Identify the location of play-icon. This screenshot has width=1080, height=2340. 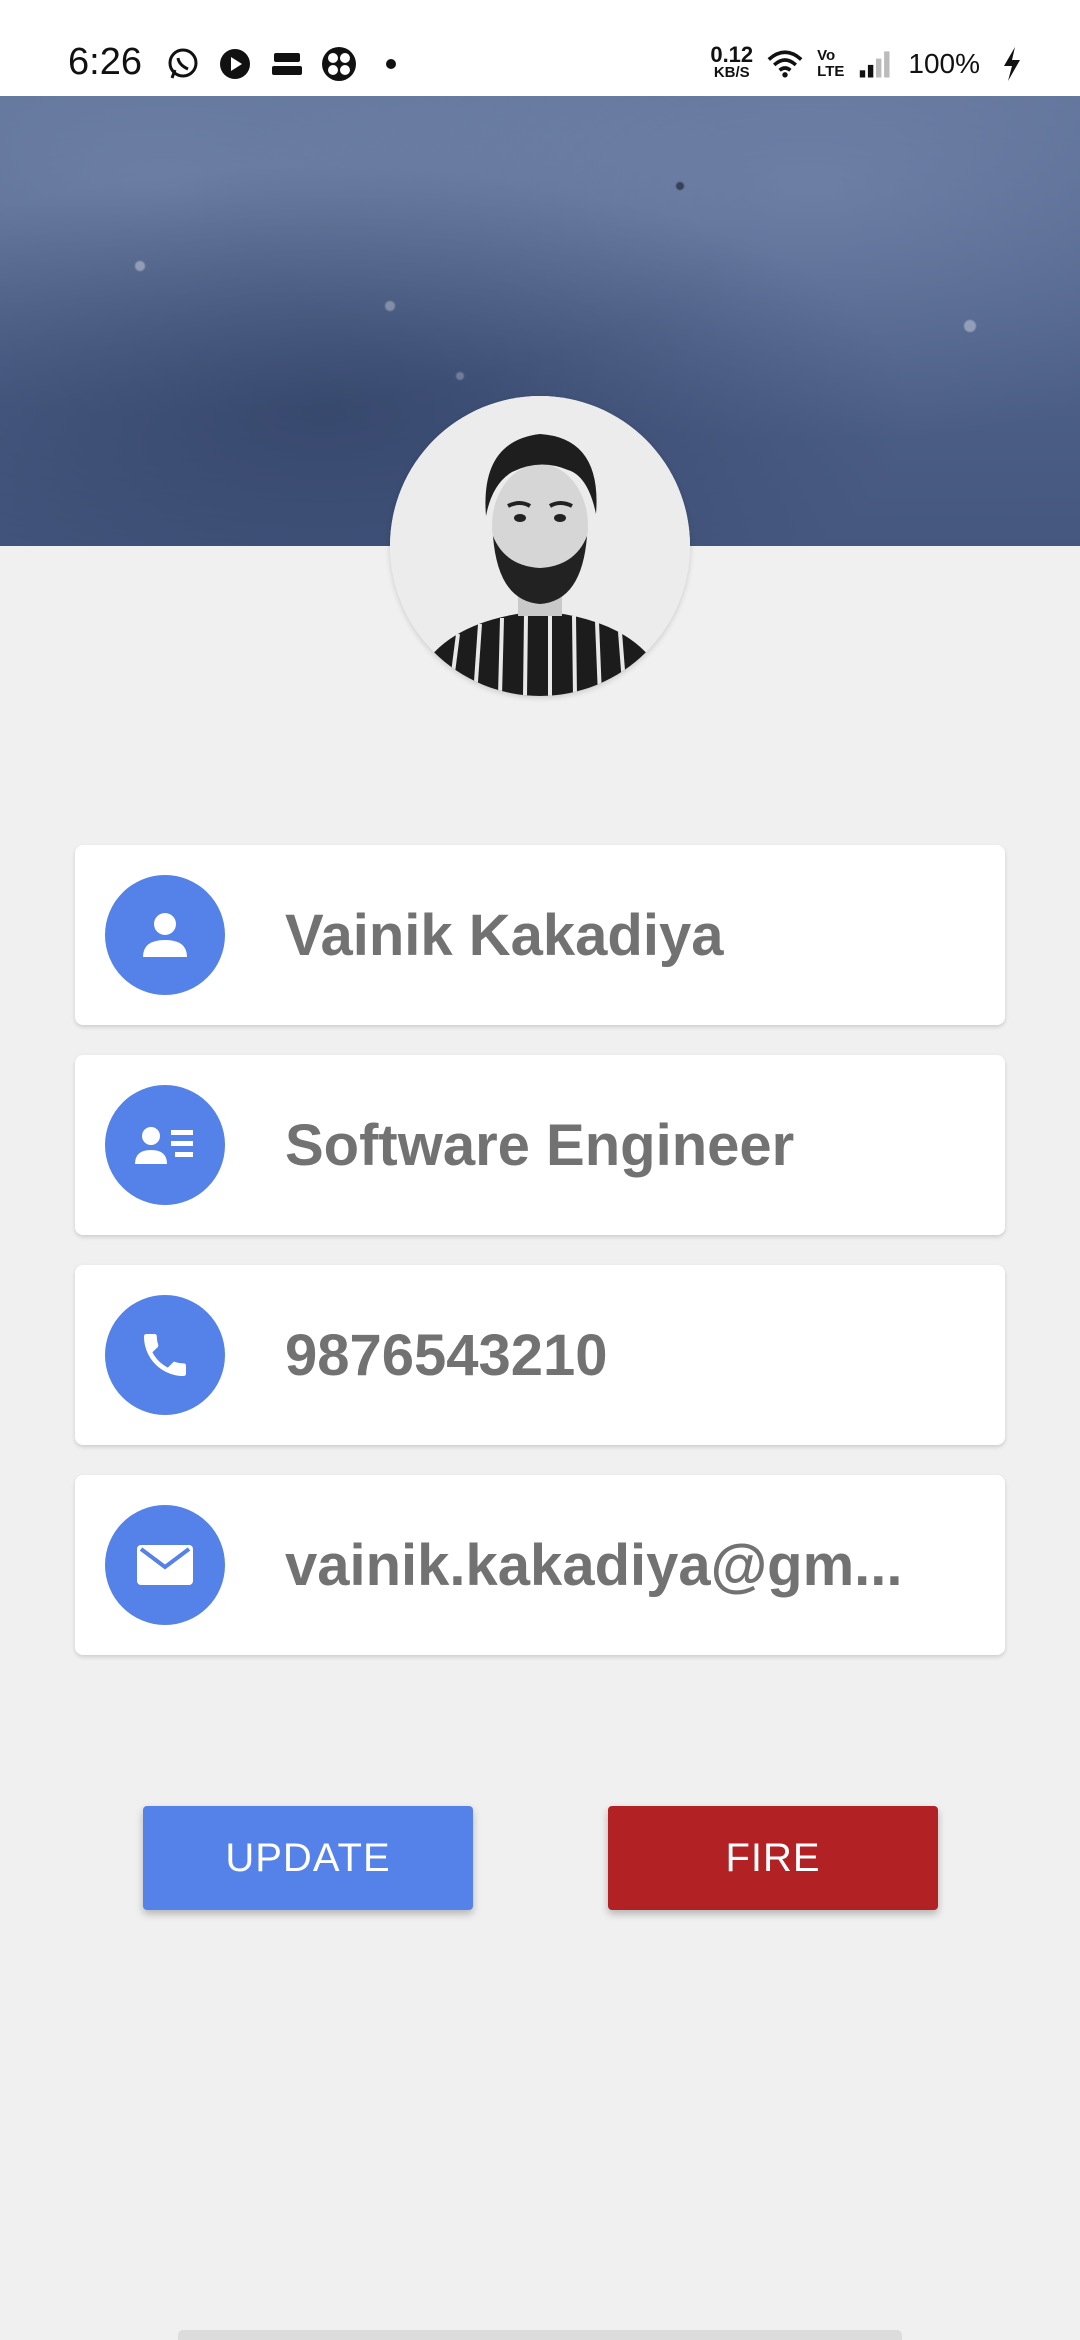
(235, 64).